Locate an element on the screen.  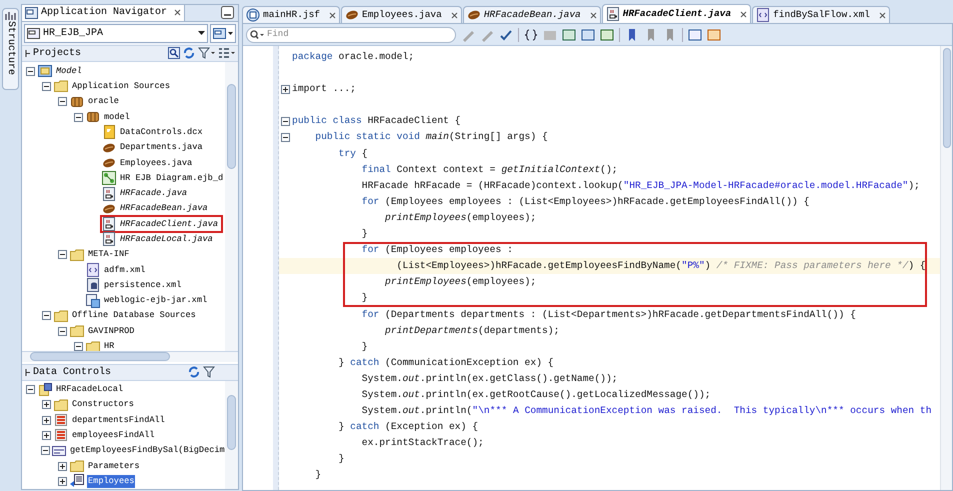
tree-item: Offline Database Sources is located at coordinates (134, 315).